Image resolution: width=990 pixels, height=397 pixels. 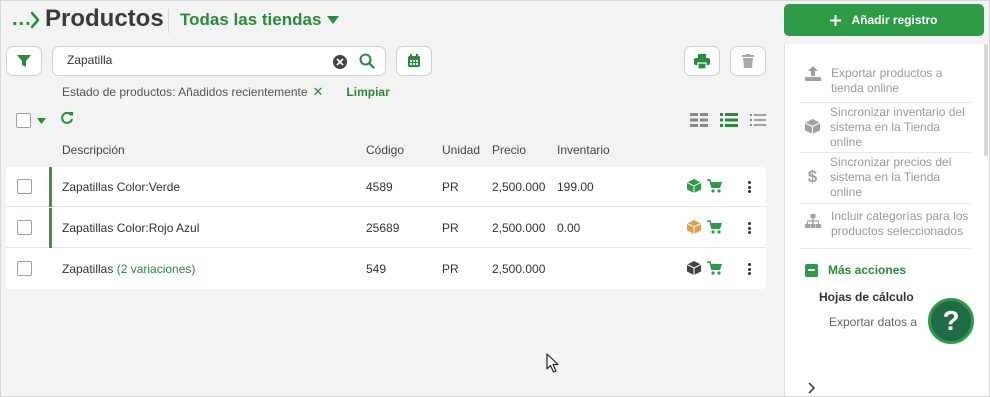 What do you see at coordinates (583, 150) in the screenshot?
I see `column-header-inventory: Inventario` at bounding box center [583, 150].